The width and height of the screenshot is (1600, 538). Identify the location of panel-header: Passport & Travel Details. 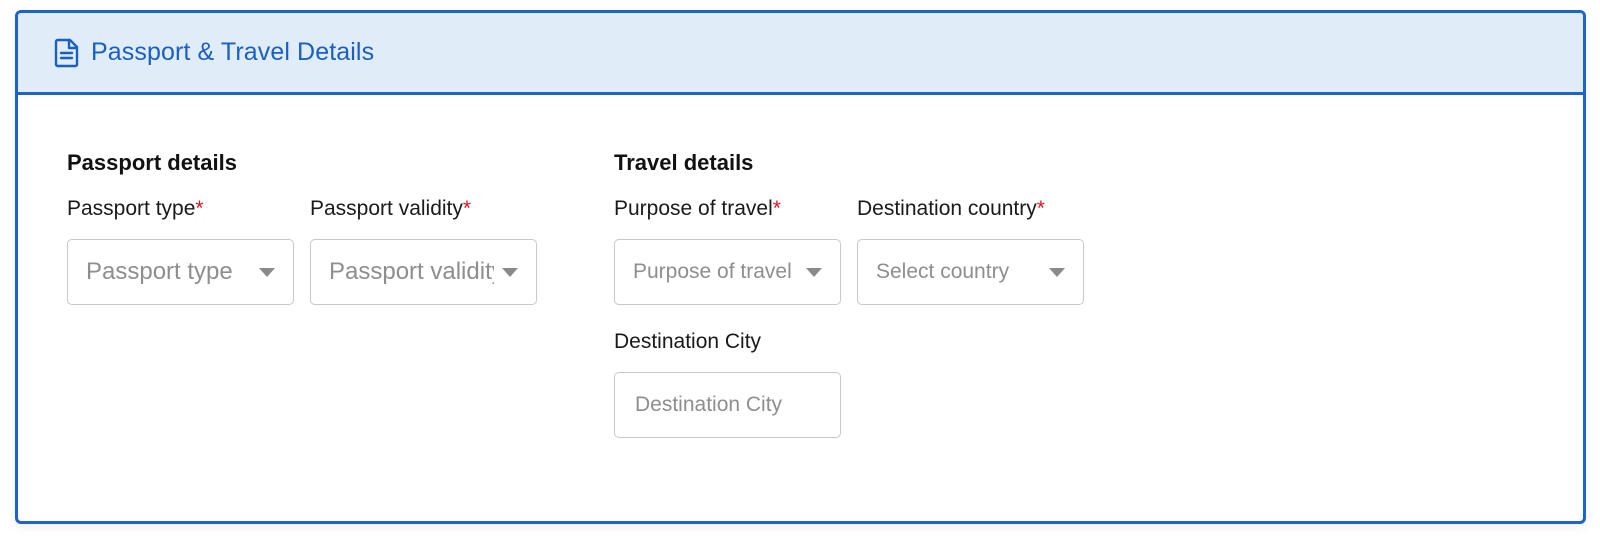
(800, 54).